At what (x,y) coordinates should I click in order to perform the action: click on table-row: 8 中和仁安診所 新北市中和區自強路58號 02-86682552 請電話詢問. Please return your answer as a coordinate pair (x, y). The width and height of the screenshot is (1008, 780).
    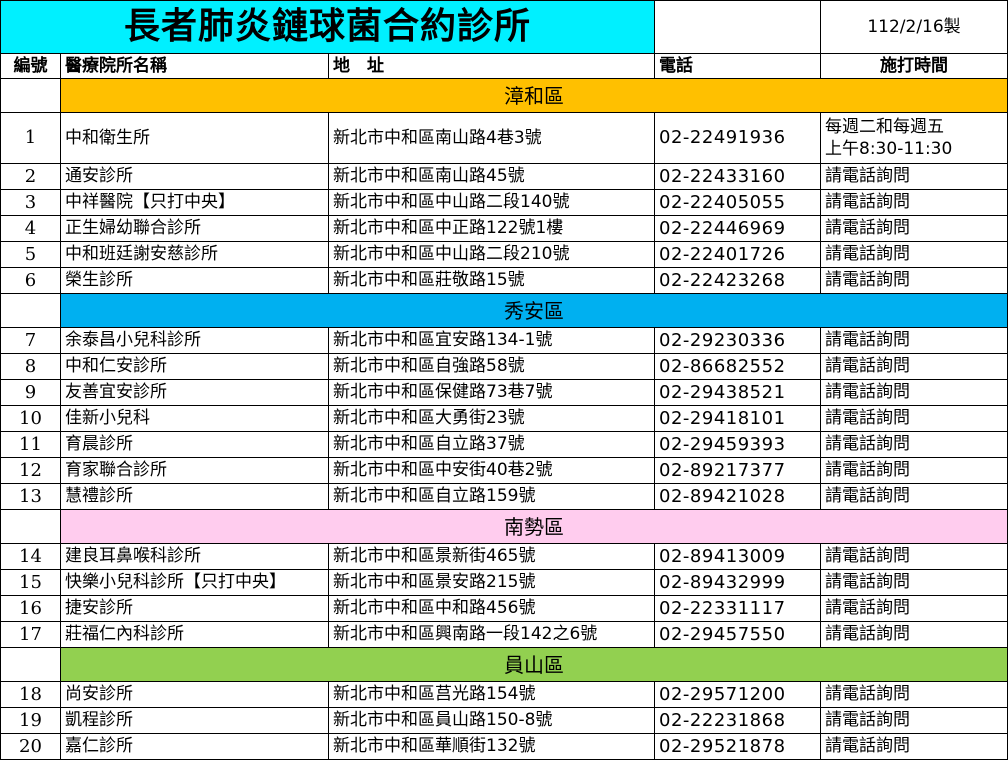
    Looking at the image, I should click on (504, 366).